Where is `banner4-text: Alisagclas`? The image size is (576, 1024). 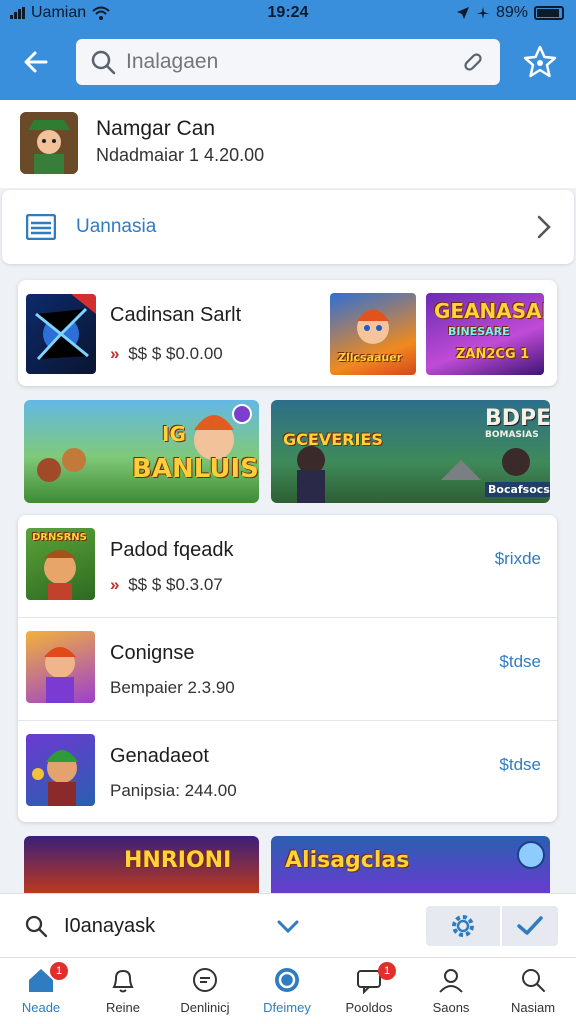
banner4-text: Alisagclas is located at coordinates (347, 860).